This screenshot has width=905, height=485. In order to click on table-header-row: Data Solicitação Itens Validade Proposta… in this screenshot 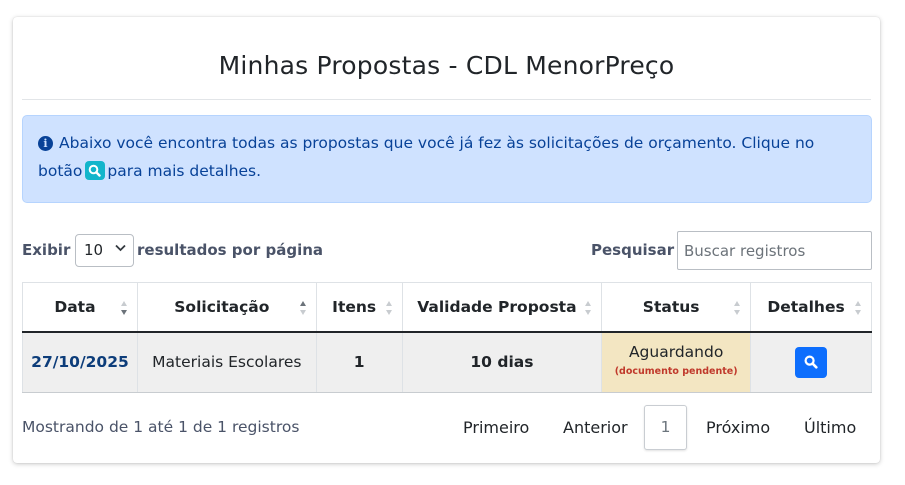, I will do `click(447, 307)`.